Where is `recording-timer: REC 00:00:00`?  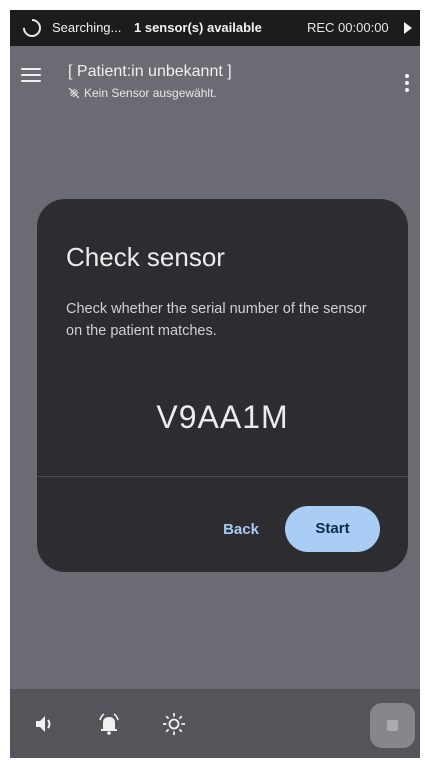 recording-timer: REC 00:00:00 is located at coordinates (348, 27).